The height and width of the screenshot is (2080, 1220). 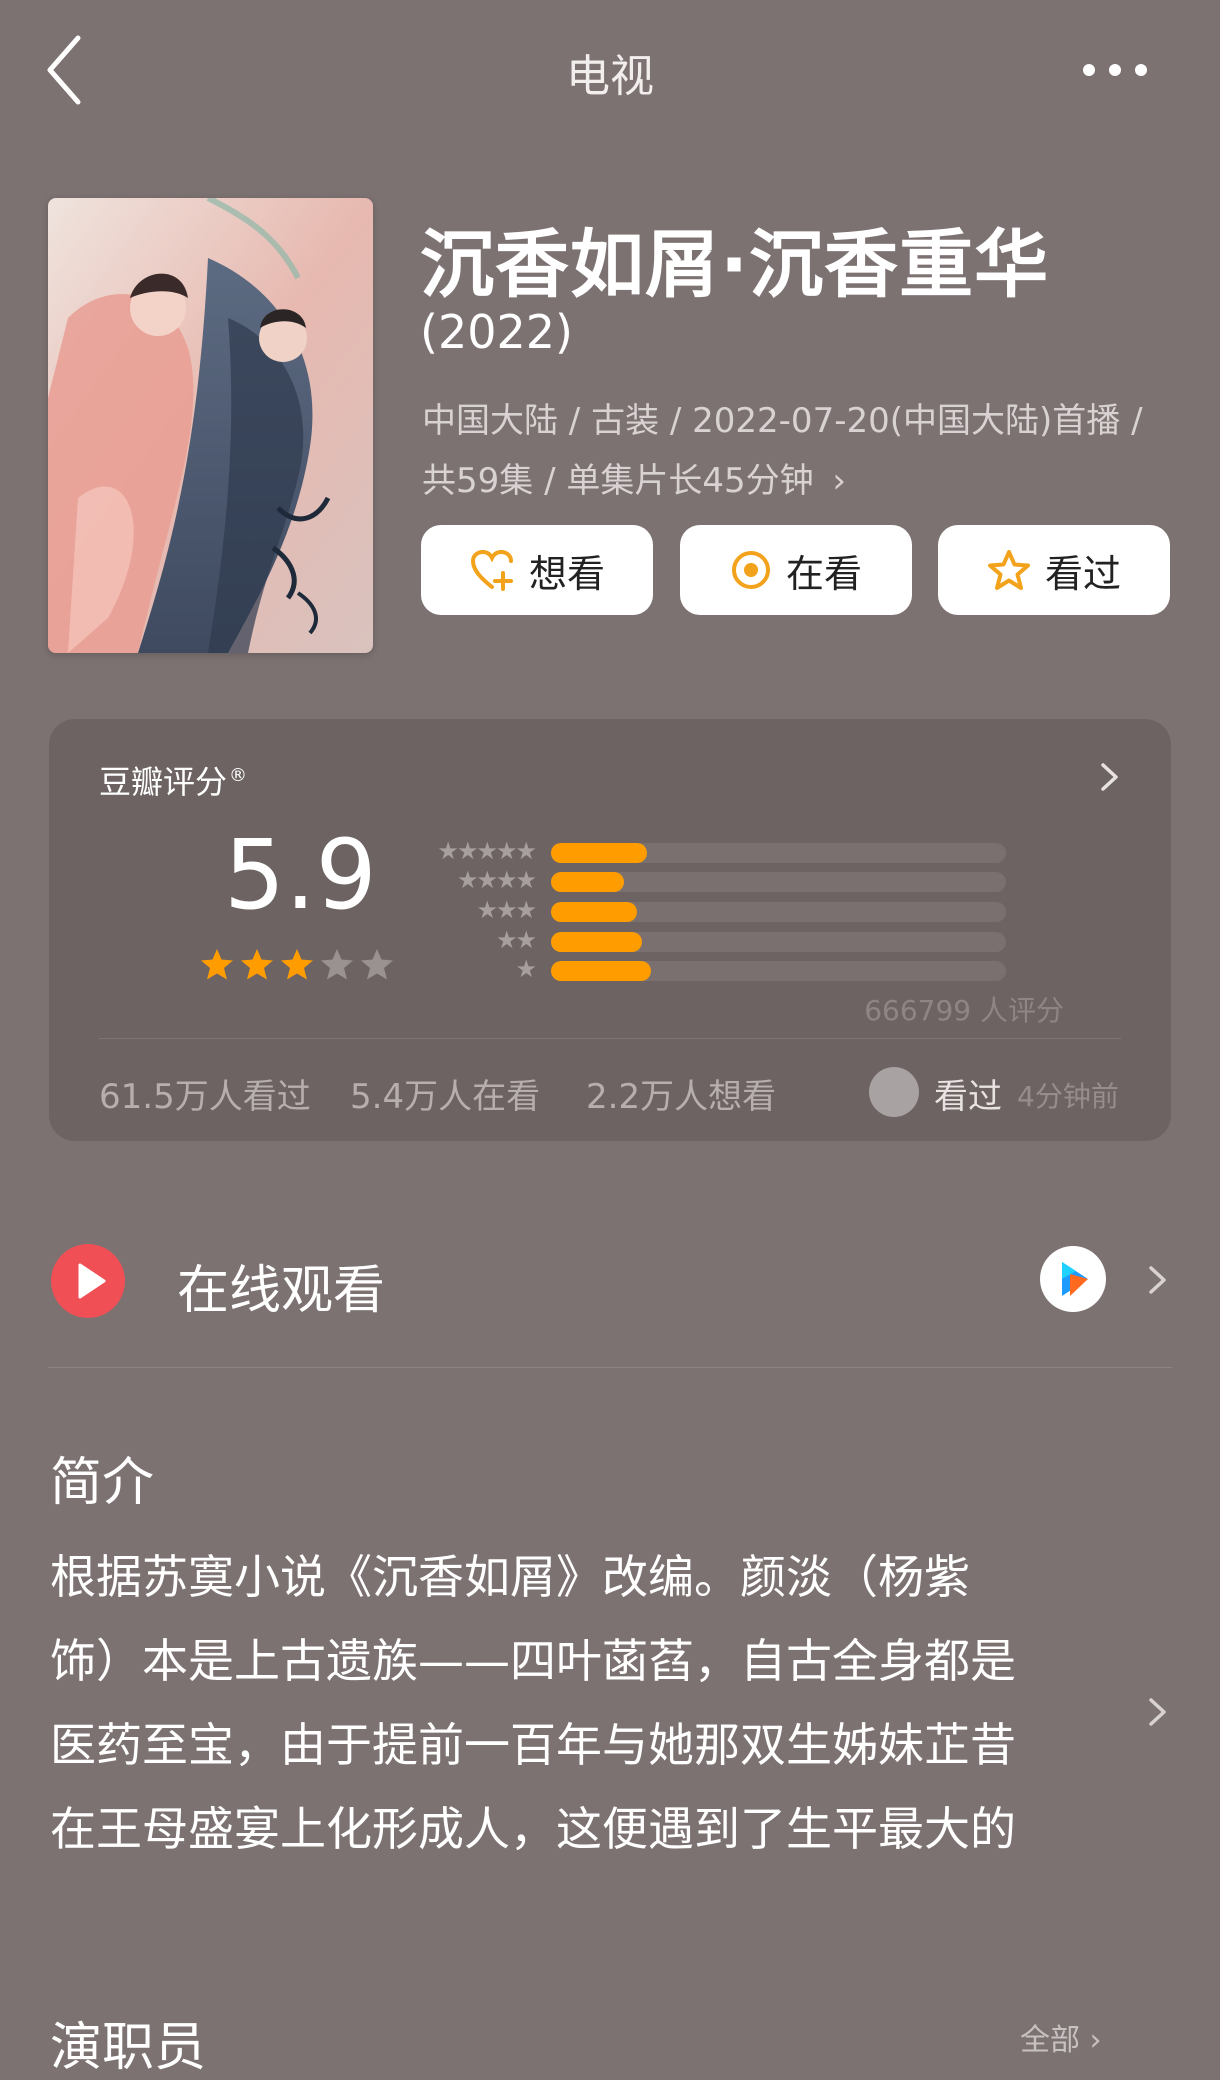 I want to click on watch-online-label: 在线观看, so click(x=281, y=1291).